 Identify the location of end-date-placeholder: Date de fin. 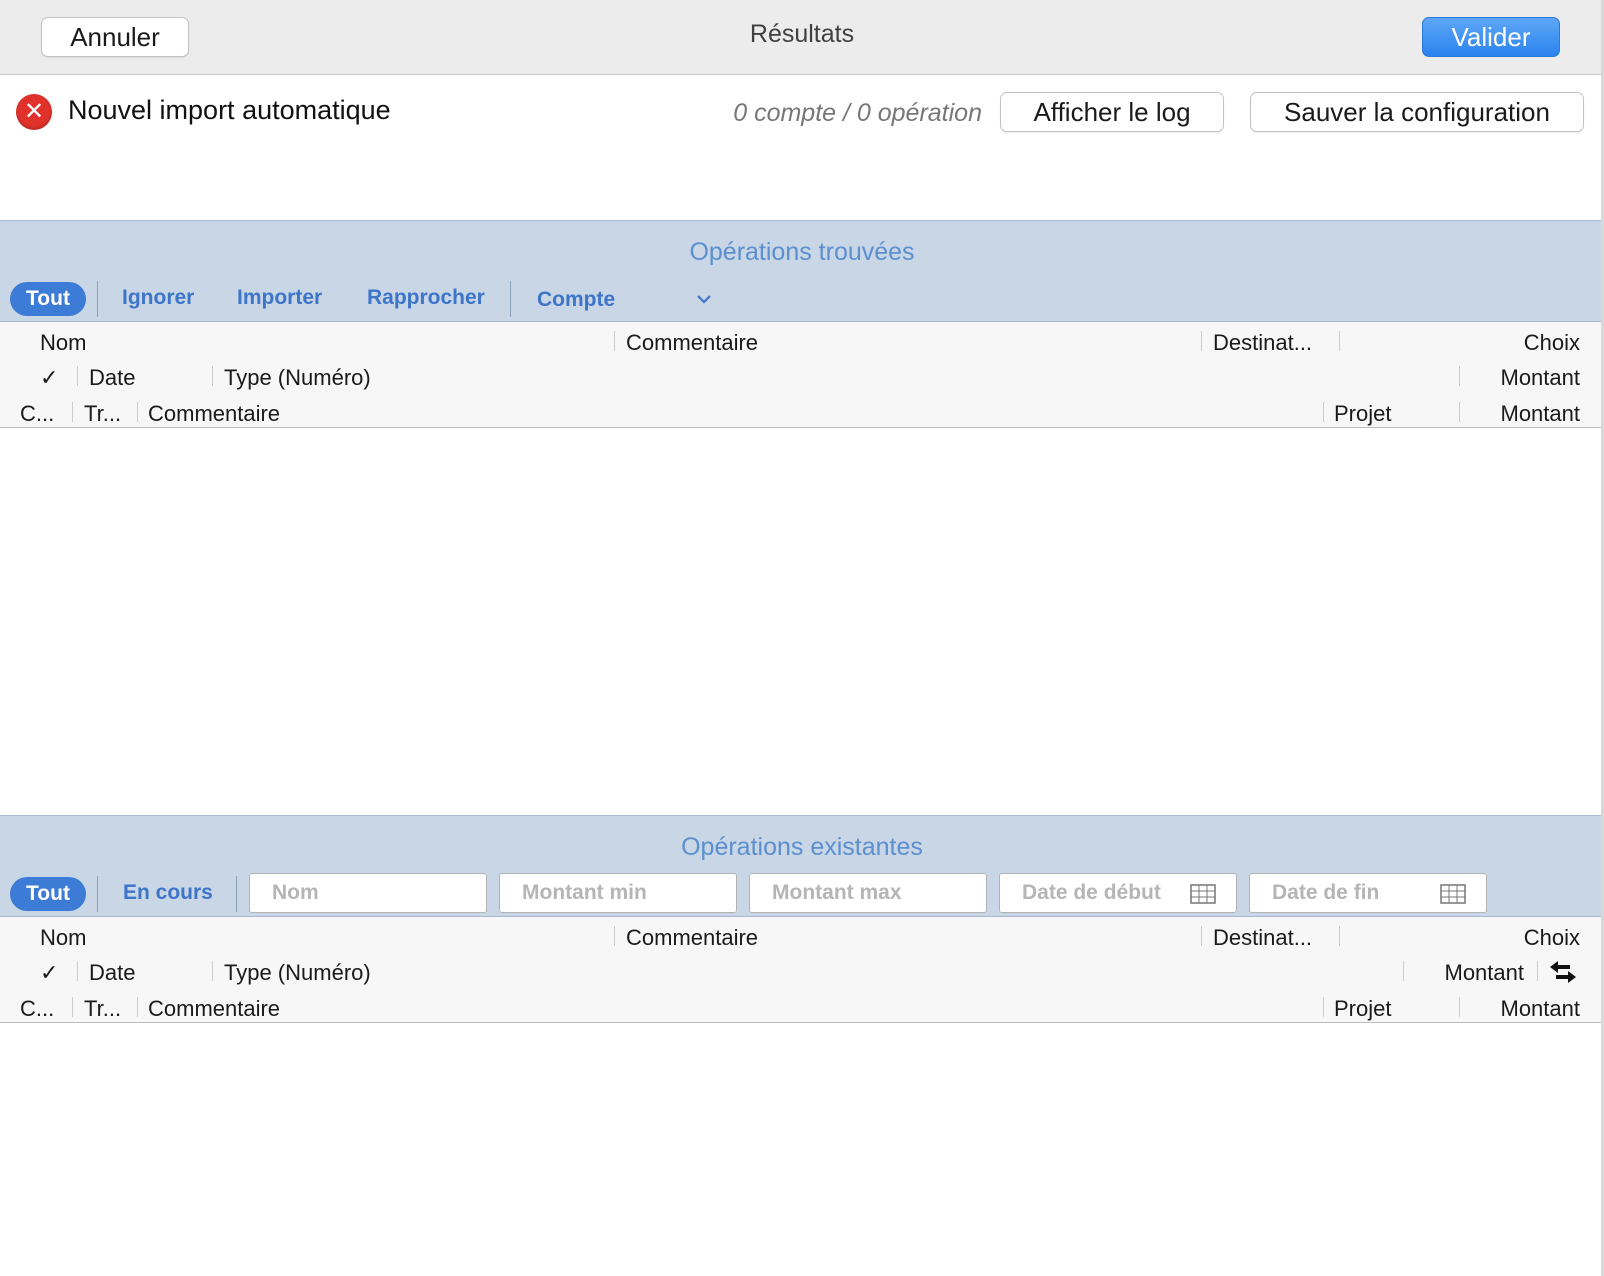
(1326, 892).